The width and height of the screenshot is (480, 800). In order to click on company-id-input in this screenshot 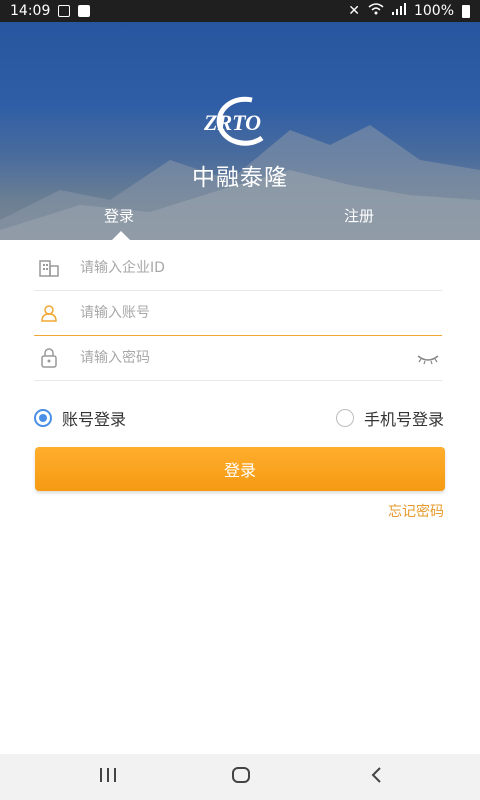, I will do `click(240, 268)`.